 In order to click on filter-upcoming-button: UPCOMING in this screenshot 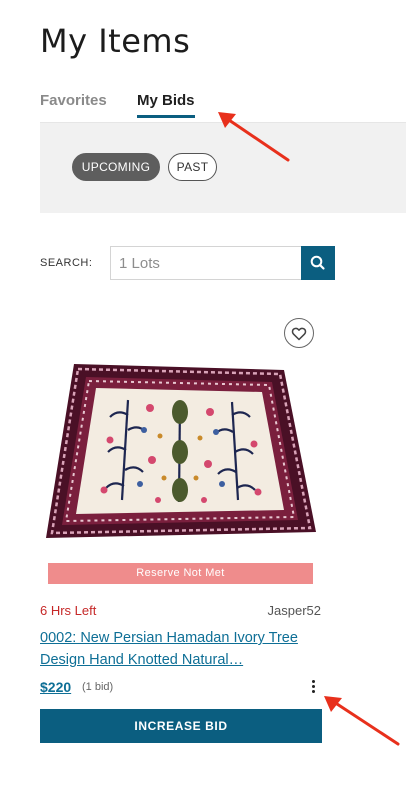, I will do `click(116, 167)`.